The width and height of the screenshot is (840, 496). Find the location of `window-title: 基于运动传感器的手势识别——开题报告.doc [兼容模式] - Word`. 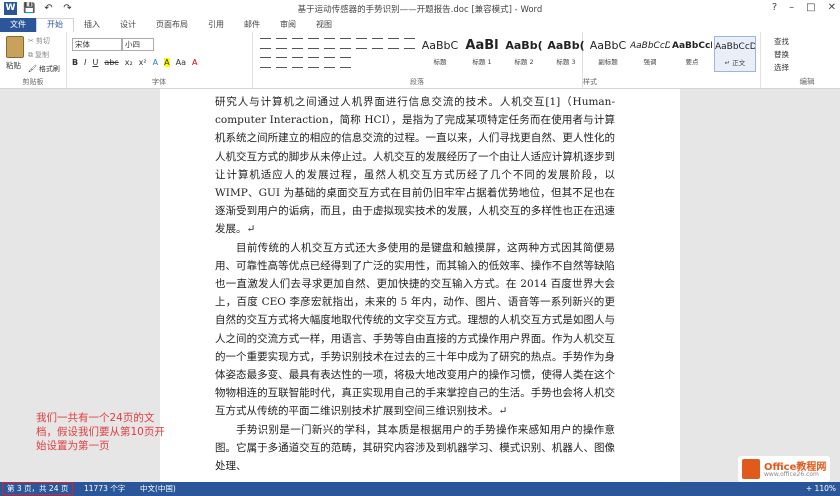

window-title: 基于运动传感器的手势识别——开题报告.doc [兼容模式] - Word is located at coordinates (420, 10).